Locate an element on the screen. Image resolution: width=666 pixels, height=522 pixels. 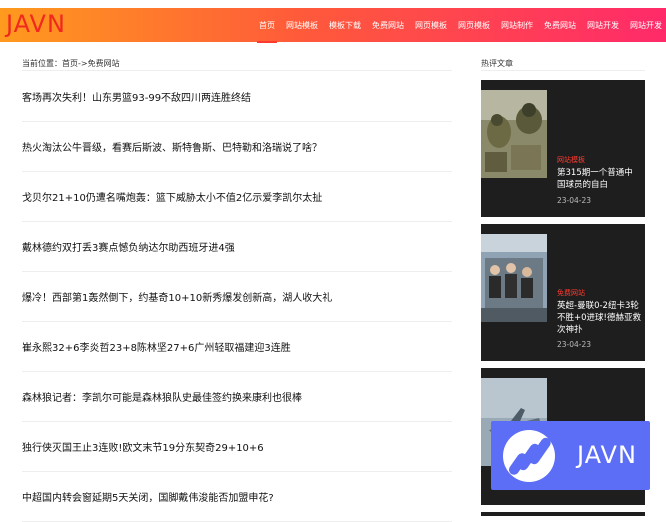
list-item: 热火淘汰公牛晋级，看赛后斯波、斯特鲁斯、巴特勒和洛瑞说了啥？ is located at coordinates (237, 147).